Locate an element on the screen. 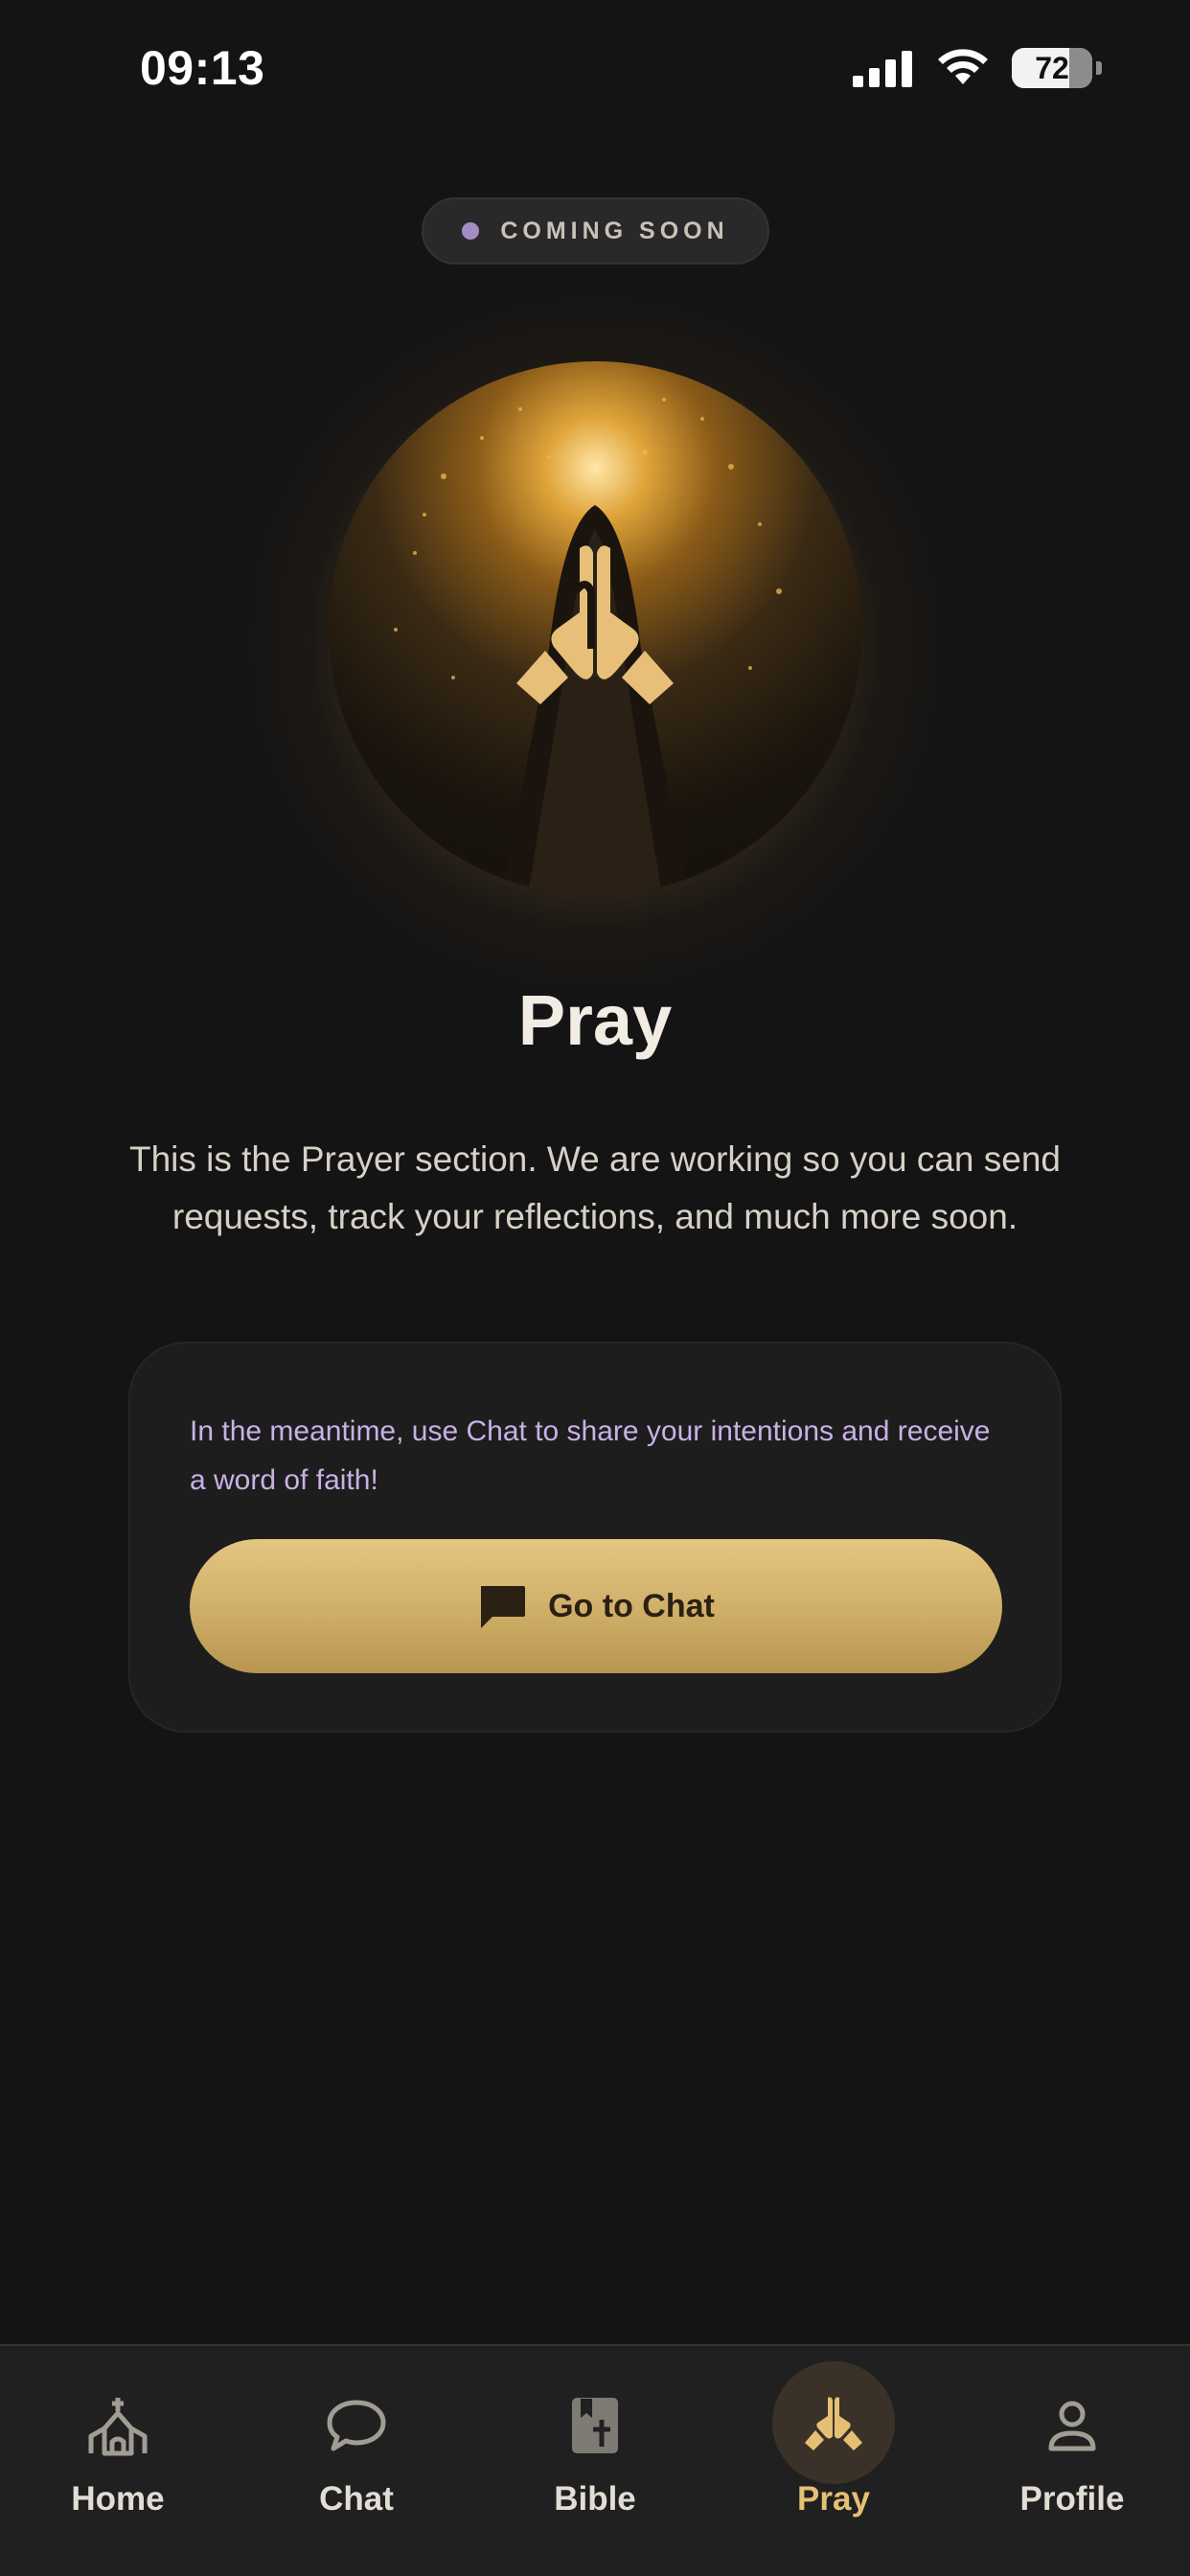 The image size is (1190, 2576). page-title: Pray is located at coordinates (595, 1020).